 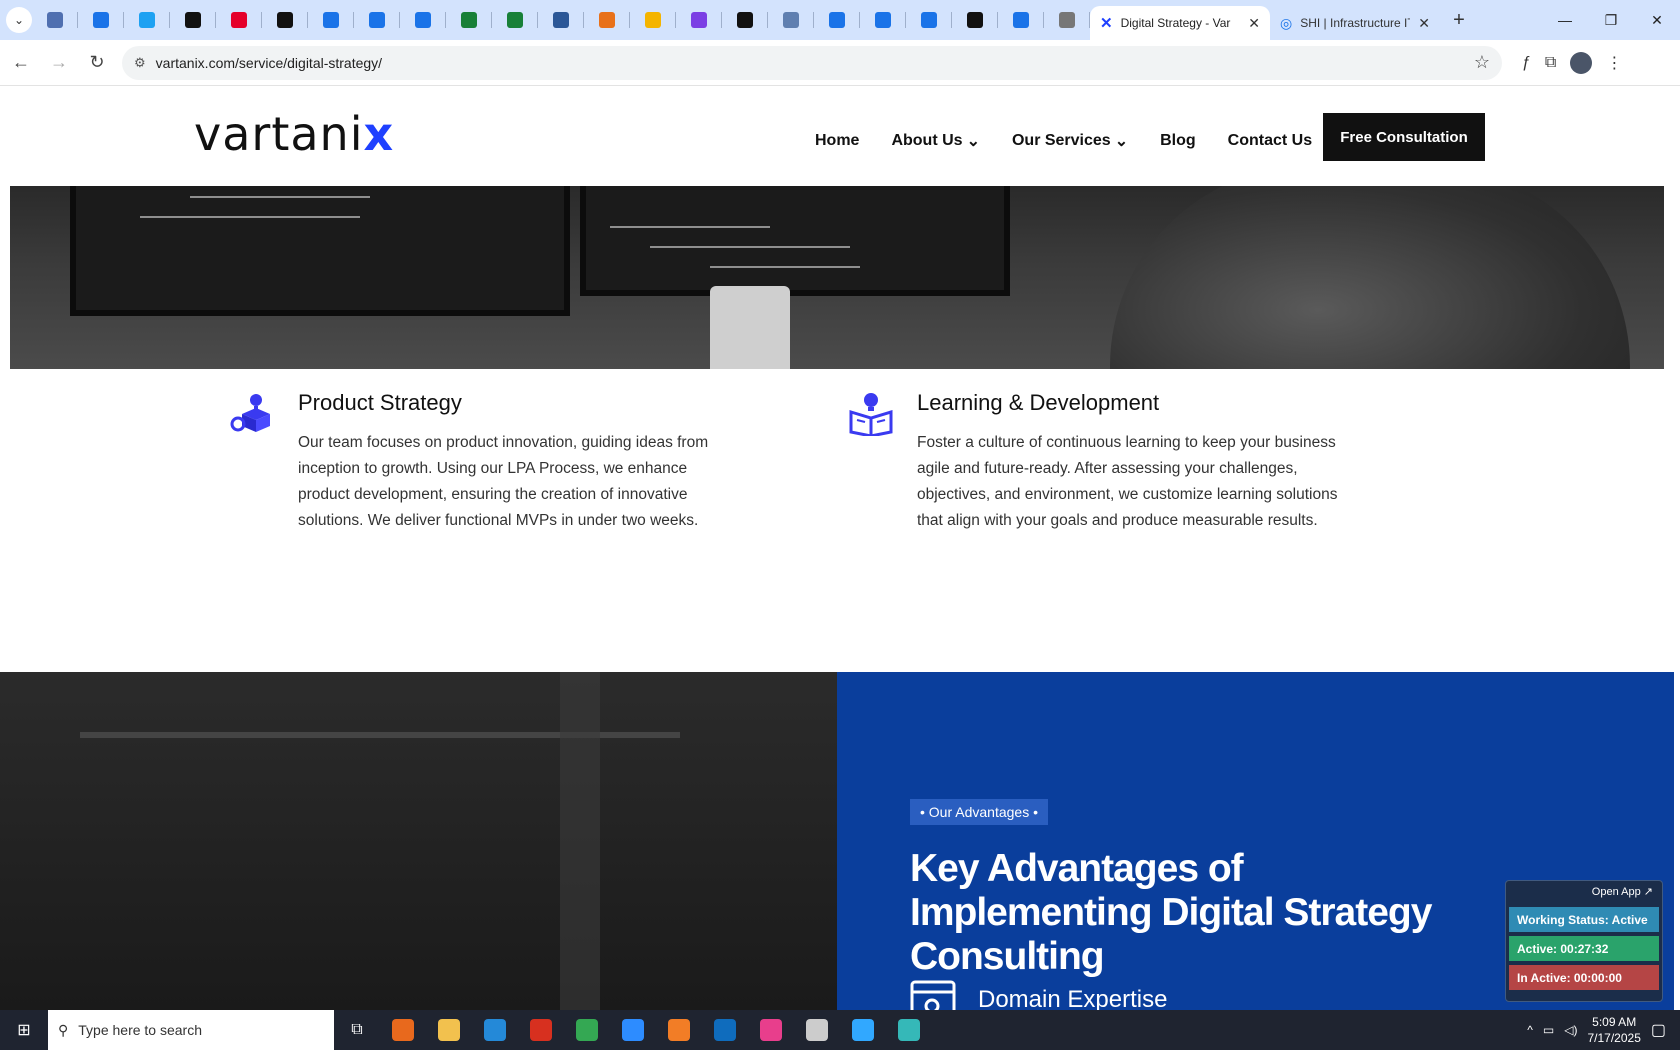 I want to click on windows-start-button: ⊞, so click(x=24, y=1030).